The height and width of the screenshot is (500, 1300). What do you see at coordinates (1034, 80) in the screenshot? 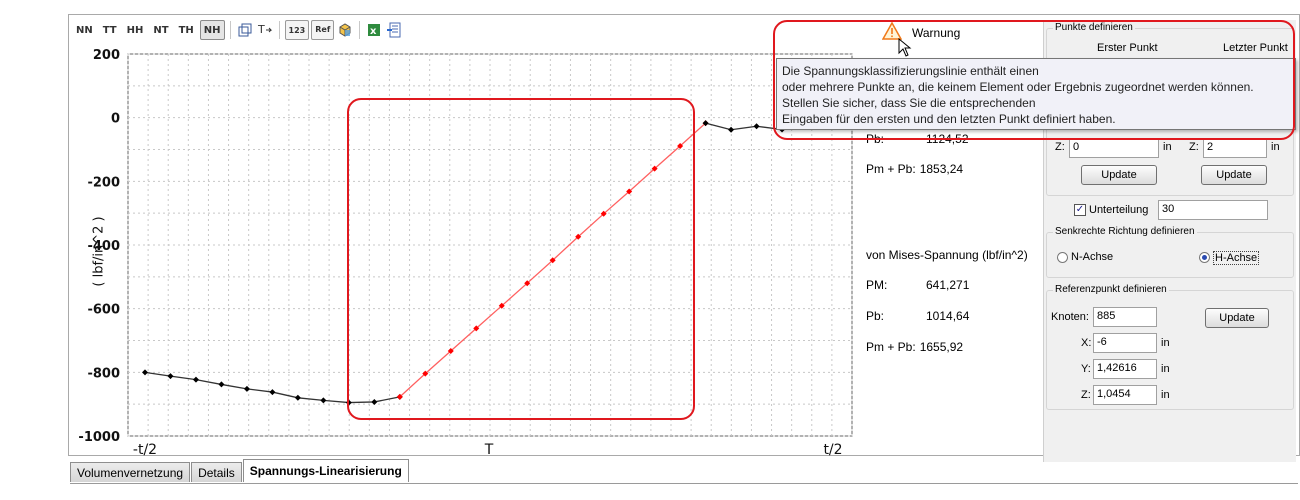
I see `highlight-box-warning` at bounding box center [1034, 80].